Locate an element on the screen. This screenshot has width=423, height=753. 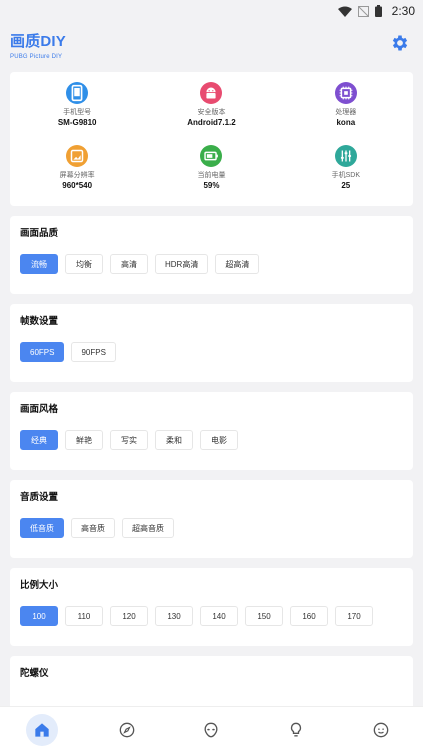
device-info-value: 59% is located at coordinates (211, 185).